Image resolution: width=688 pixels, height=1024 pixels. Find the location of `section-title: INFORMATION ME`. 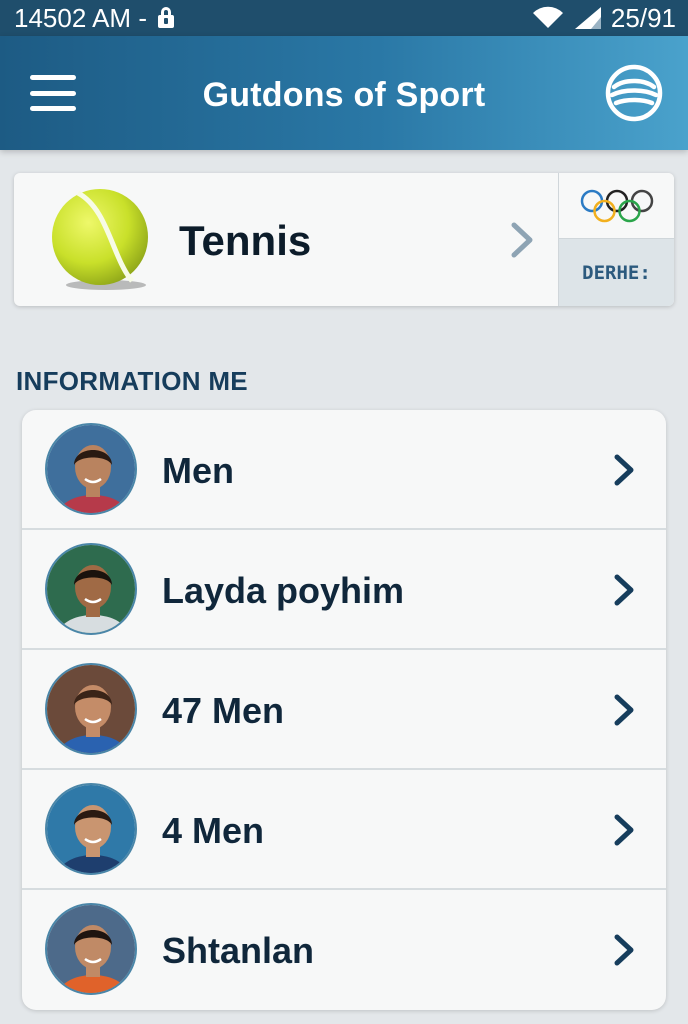

section-title: INFORMATION ME is located at coordinates (132, 381).